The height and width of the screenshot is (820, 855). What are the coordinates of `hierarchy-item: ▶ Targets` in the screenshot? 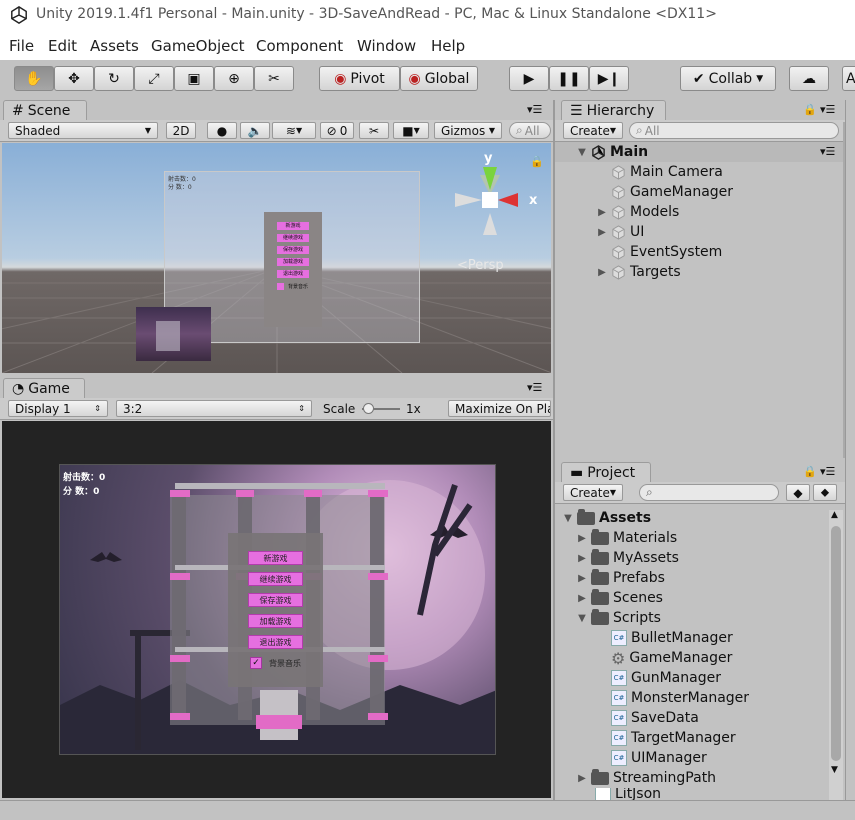 It's located at (638, 272).